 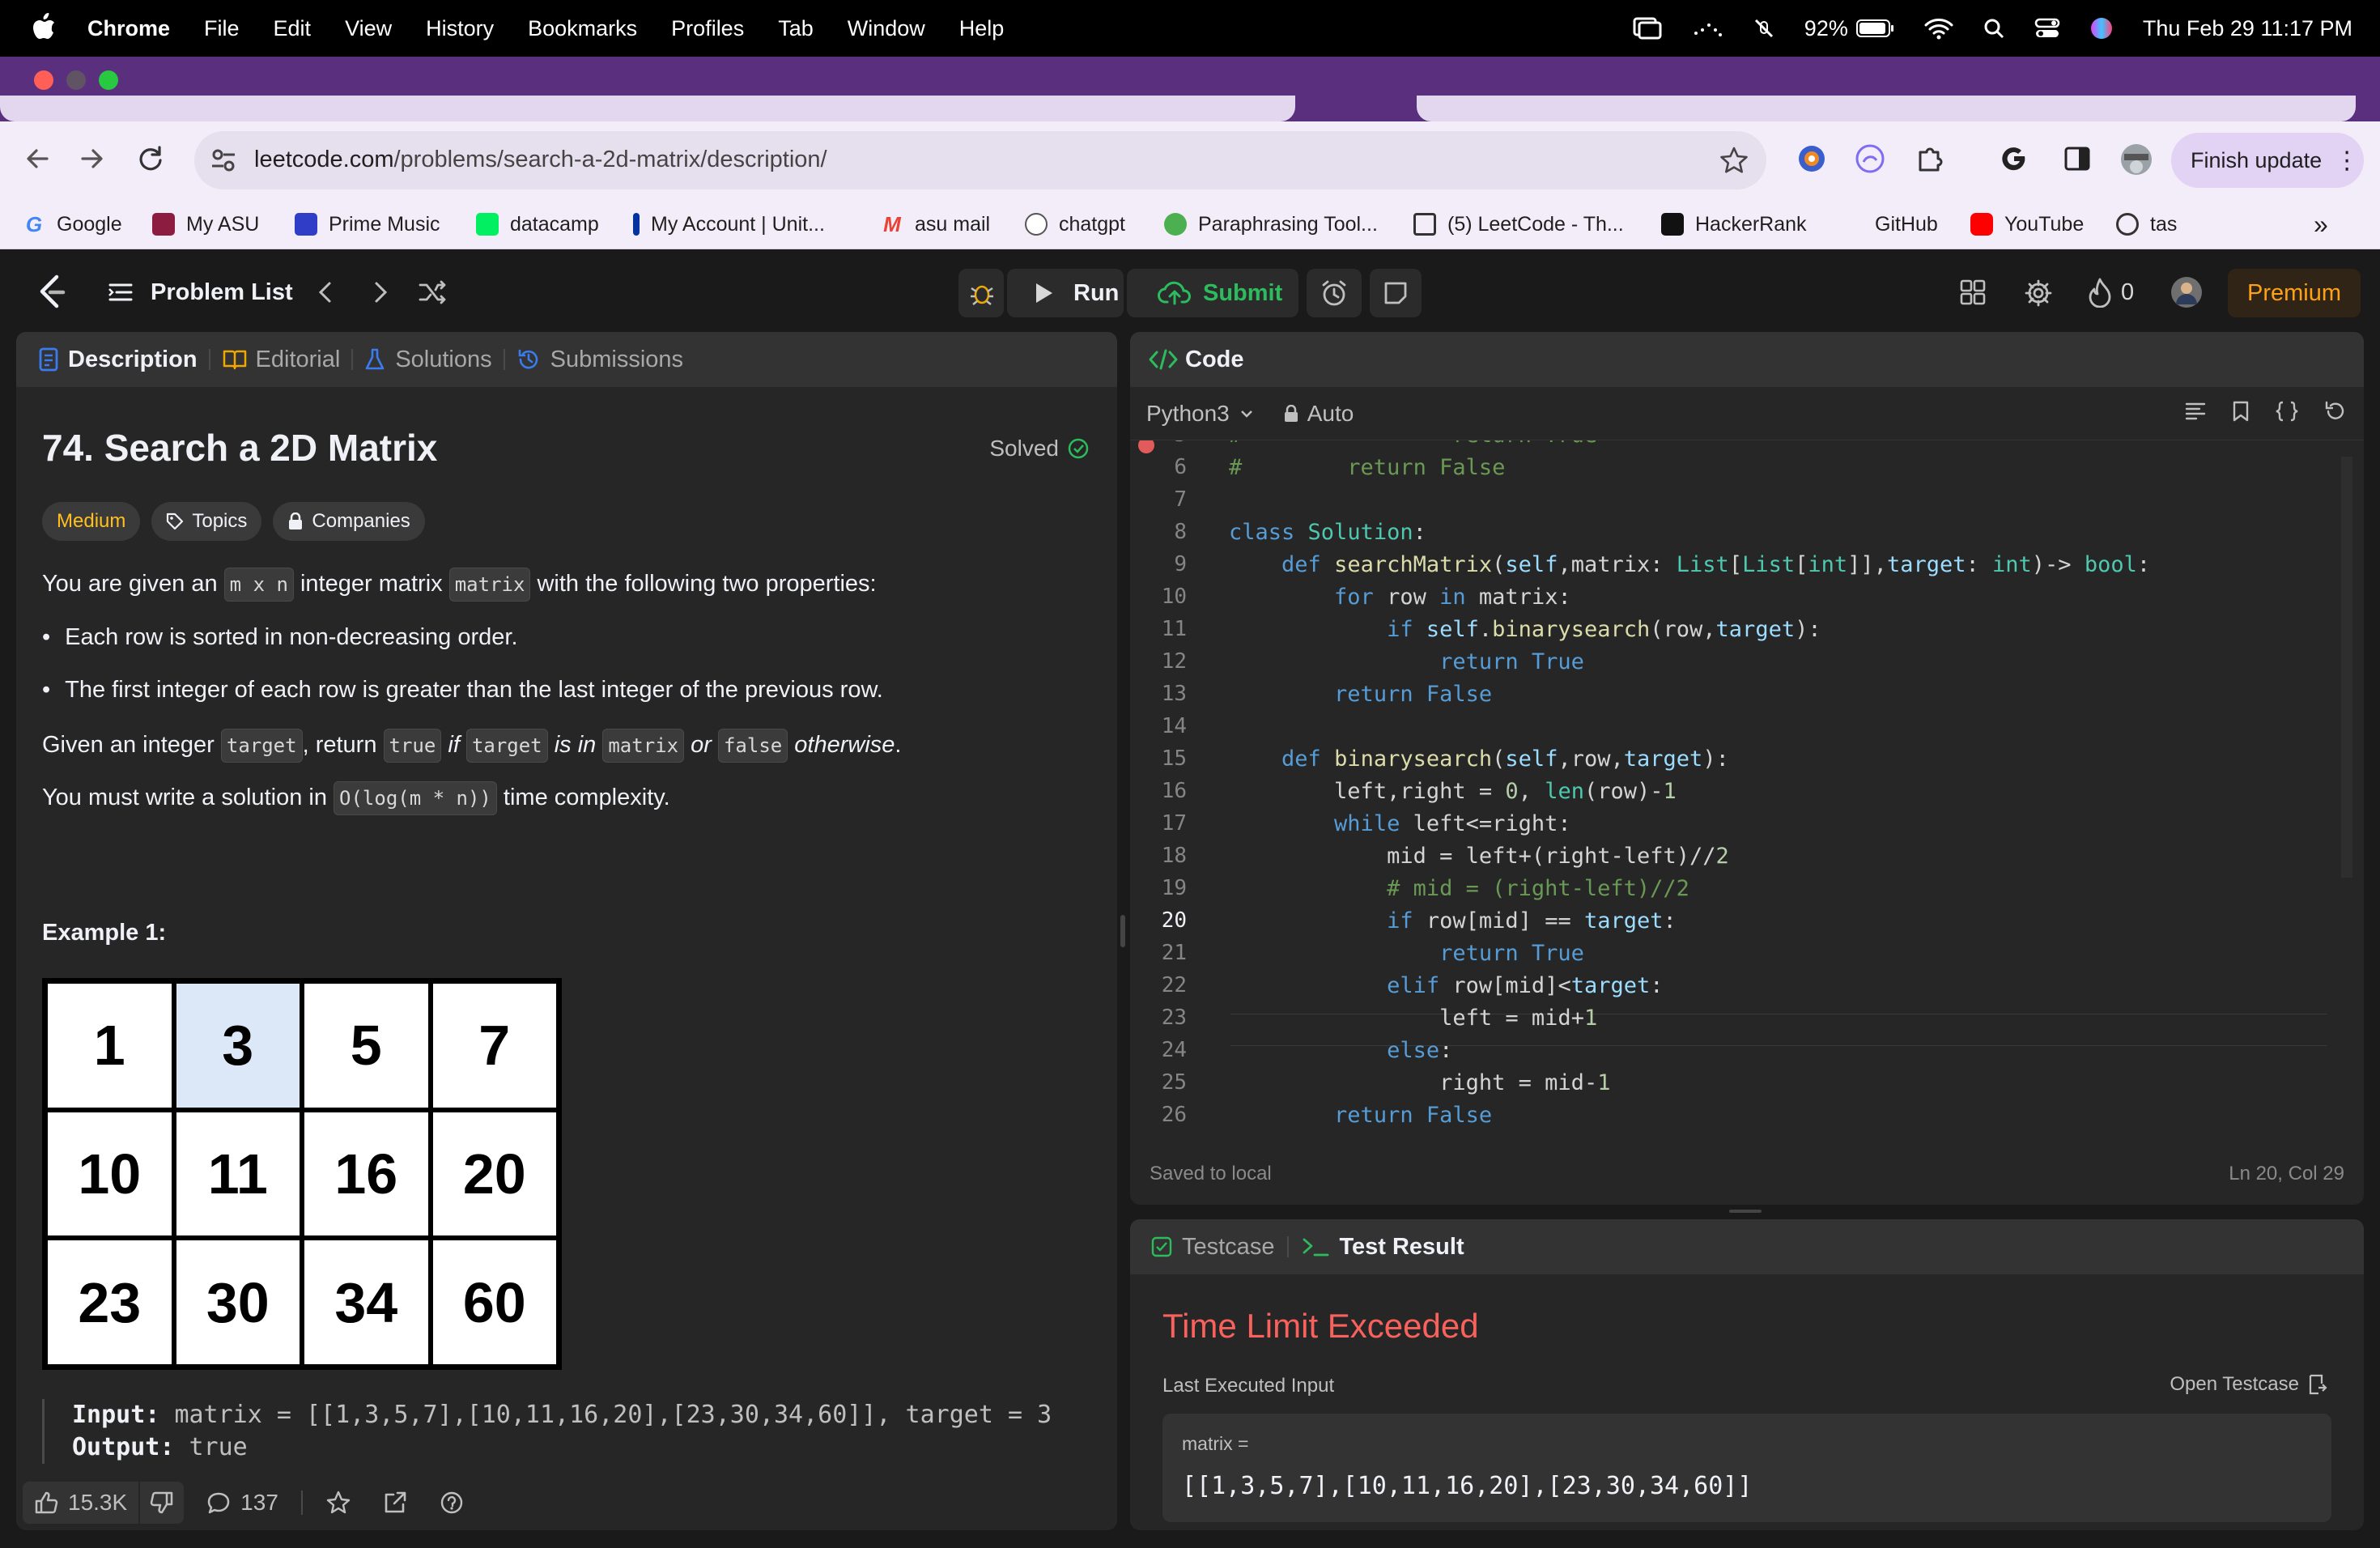 I want to click on bookmark-tas: tas, so click(x=2146, y=224).